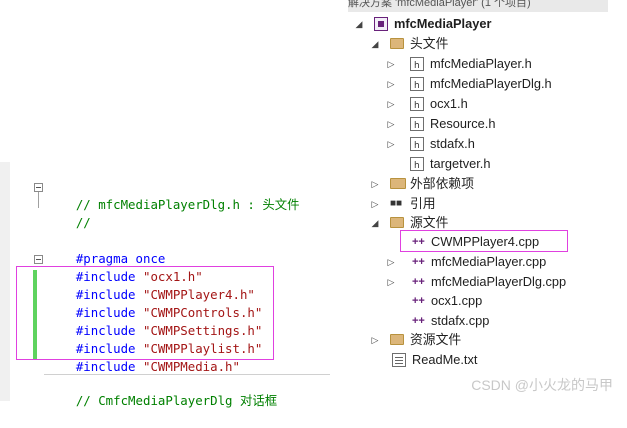 Image resolution: width=627 pixels, height=428 pixels. I want to click on tree-item-header-file: targetver.h, so click(487, 165).